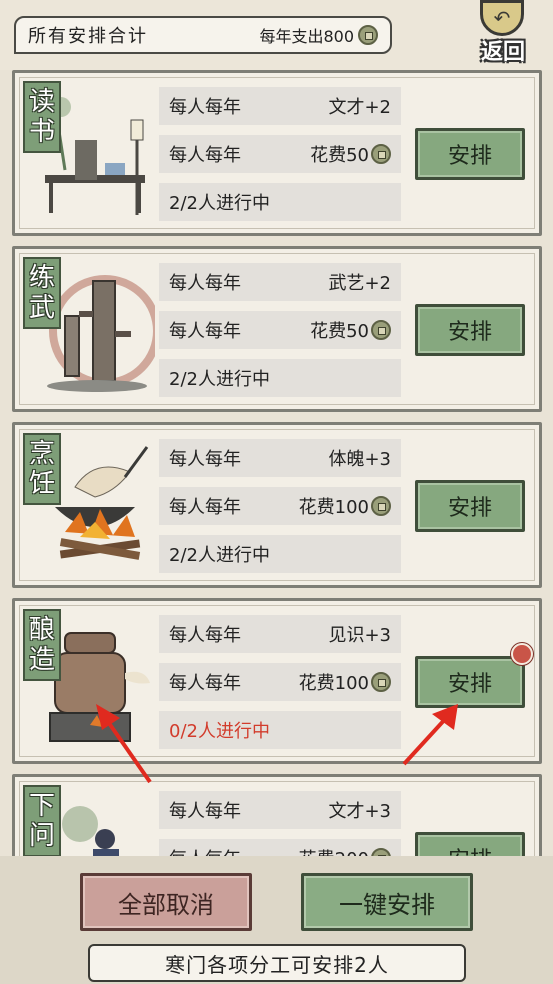  Describe the element at coordinates (203, 35) in the screenshot. I see `arrangement-summary: 所有安排合计 每年支出800` at that location.